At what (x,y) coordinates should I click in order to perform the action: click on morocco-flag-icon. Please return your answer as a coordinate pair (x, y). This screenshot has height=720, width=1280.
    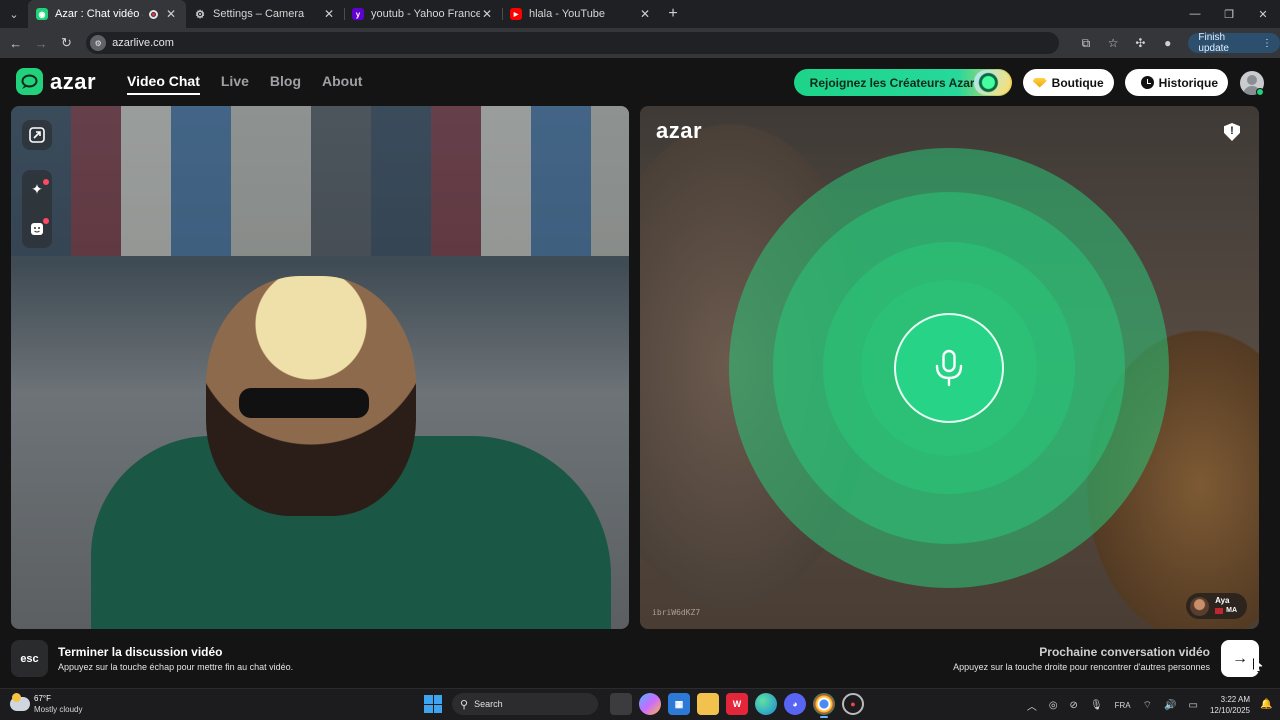
    Looking at the image, I should click on (1219, 611).